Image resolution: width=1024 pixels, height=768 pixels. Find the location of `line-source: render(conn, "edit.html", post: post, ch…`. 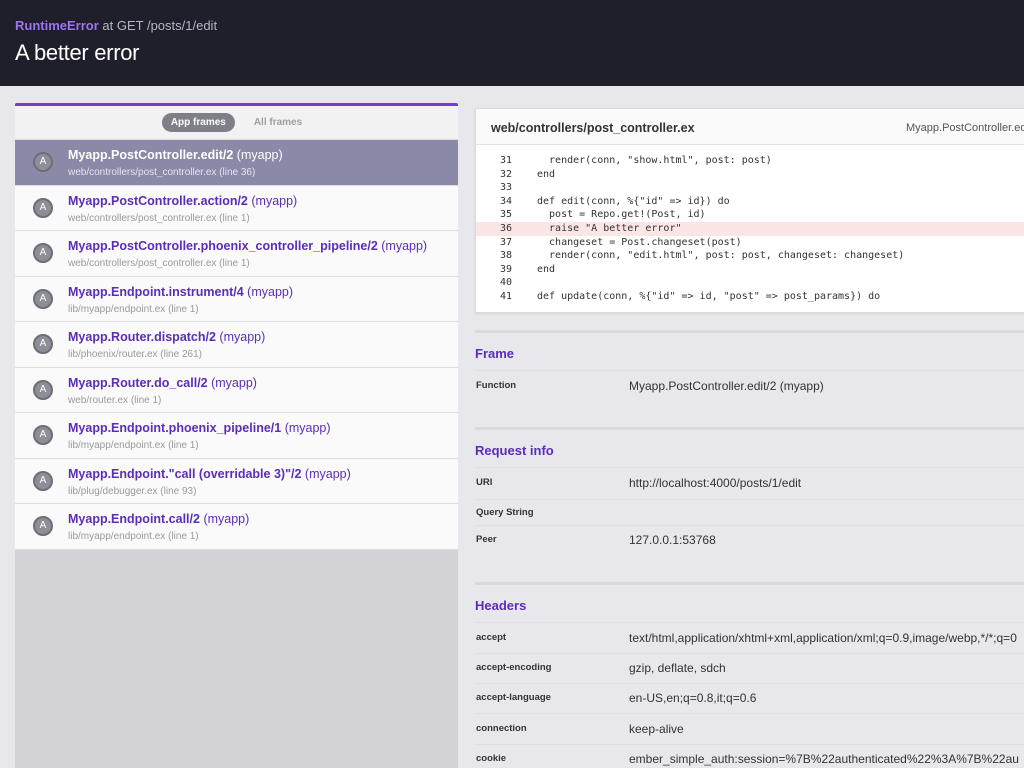

line-source: render(conn, "edit.html", post: post, ch… is located at coordinates (721, 256).